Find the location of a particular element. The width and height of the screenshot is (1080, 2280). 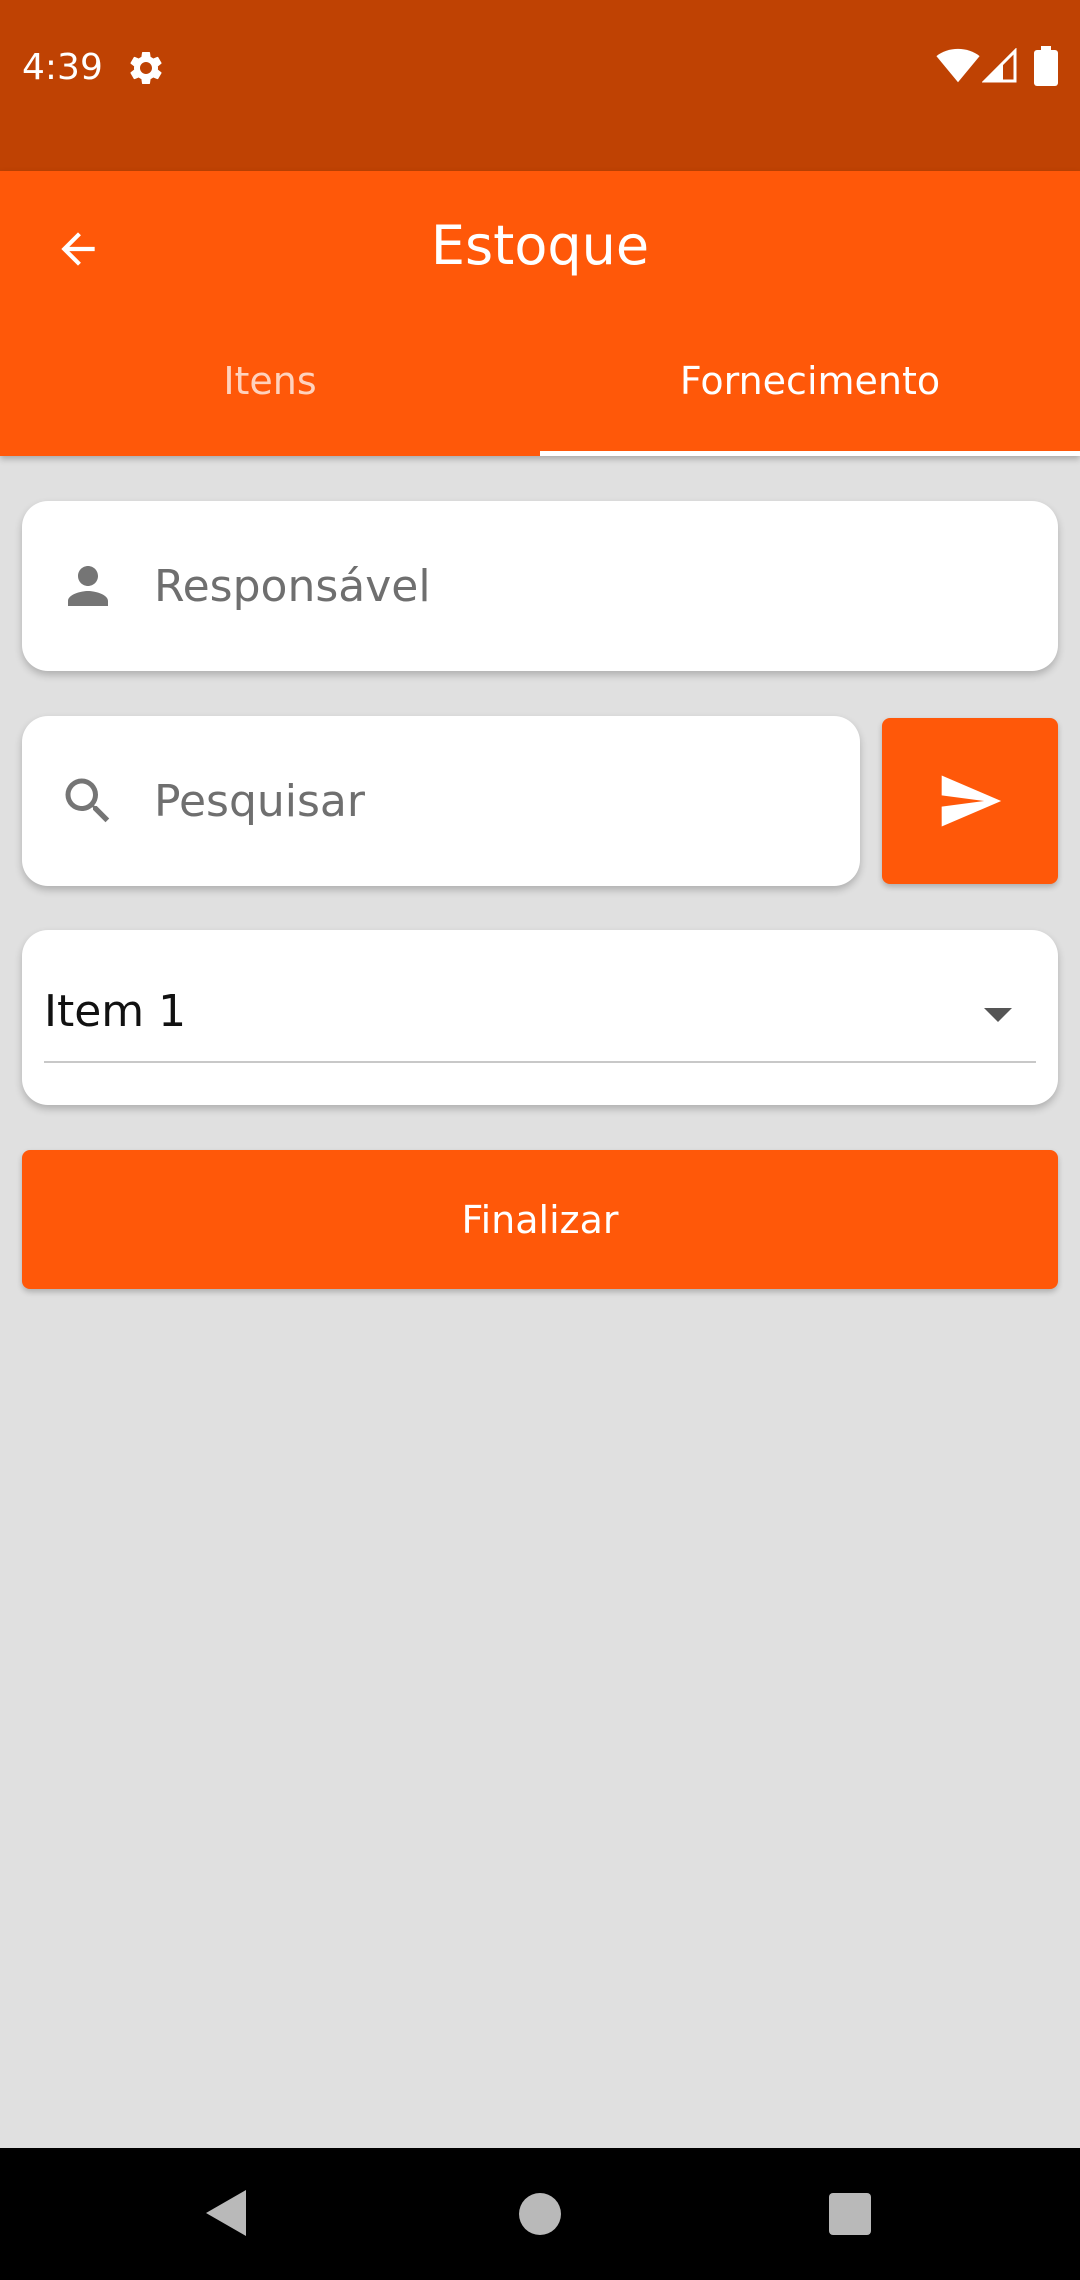

battery-icon is located at coordinates (1046, 66).